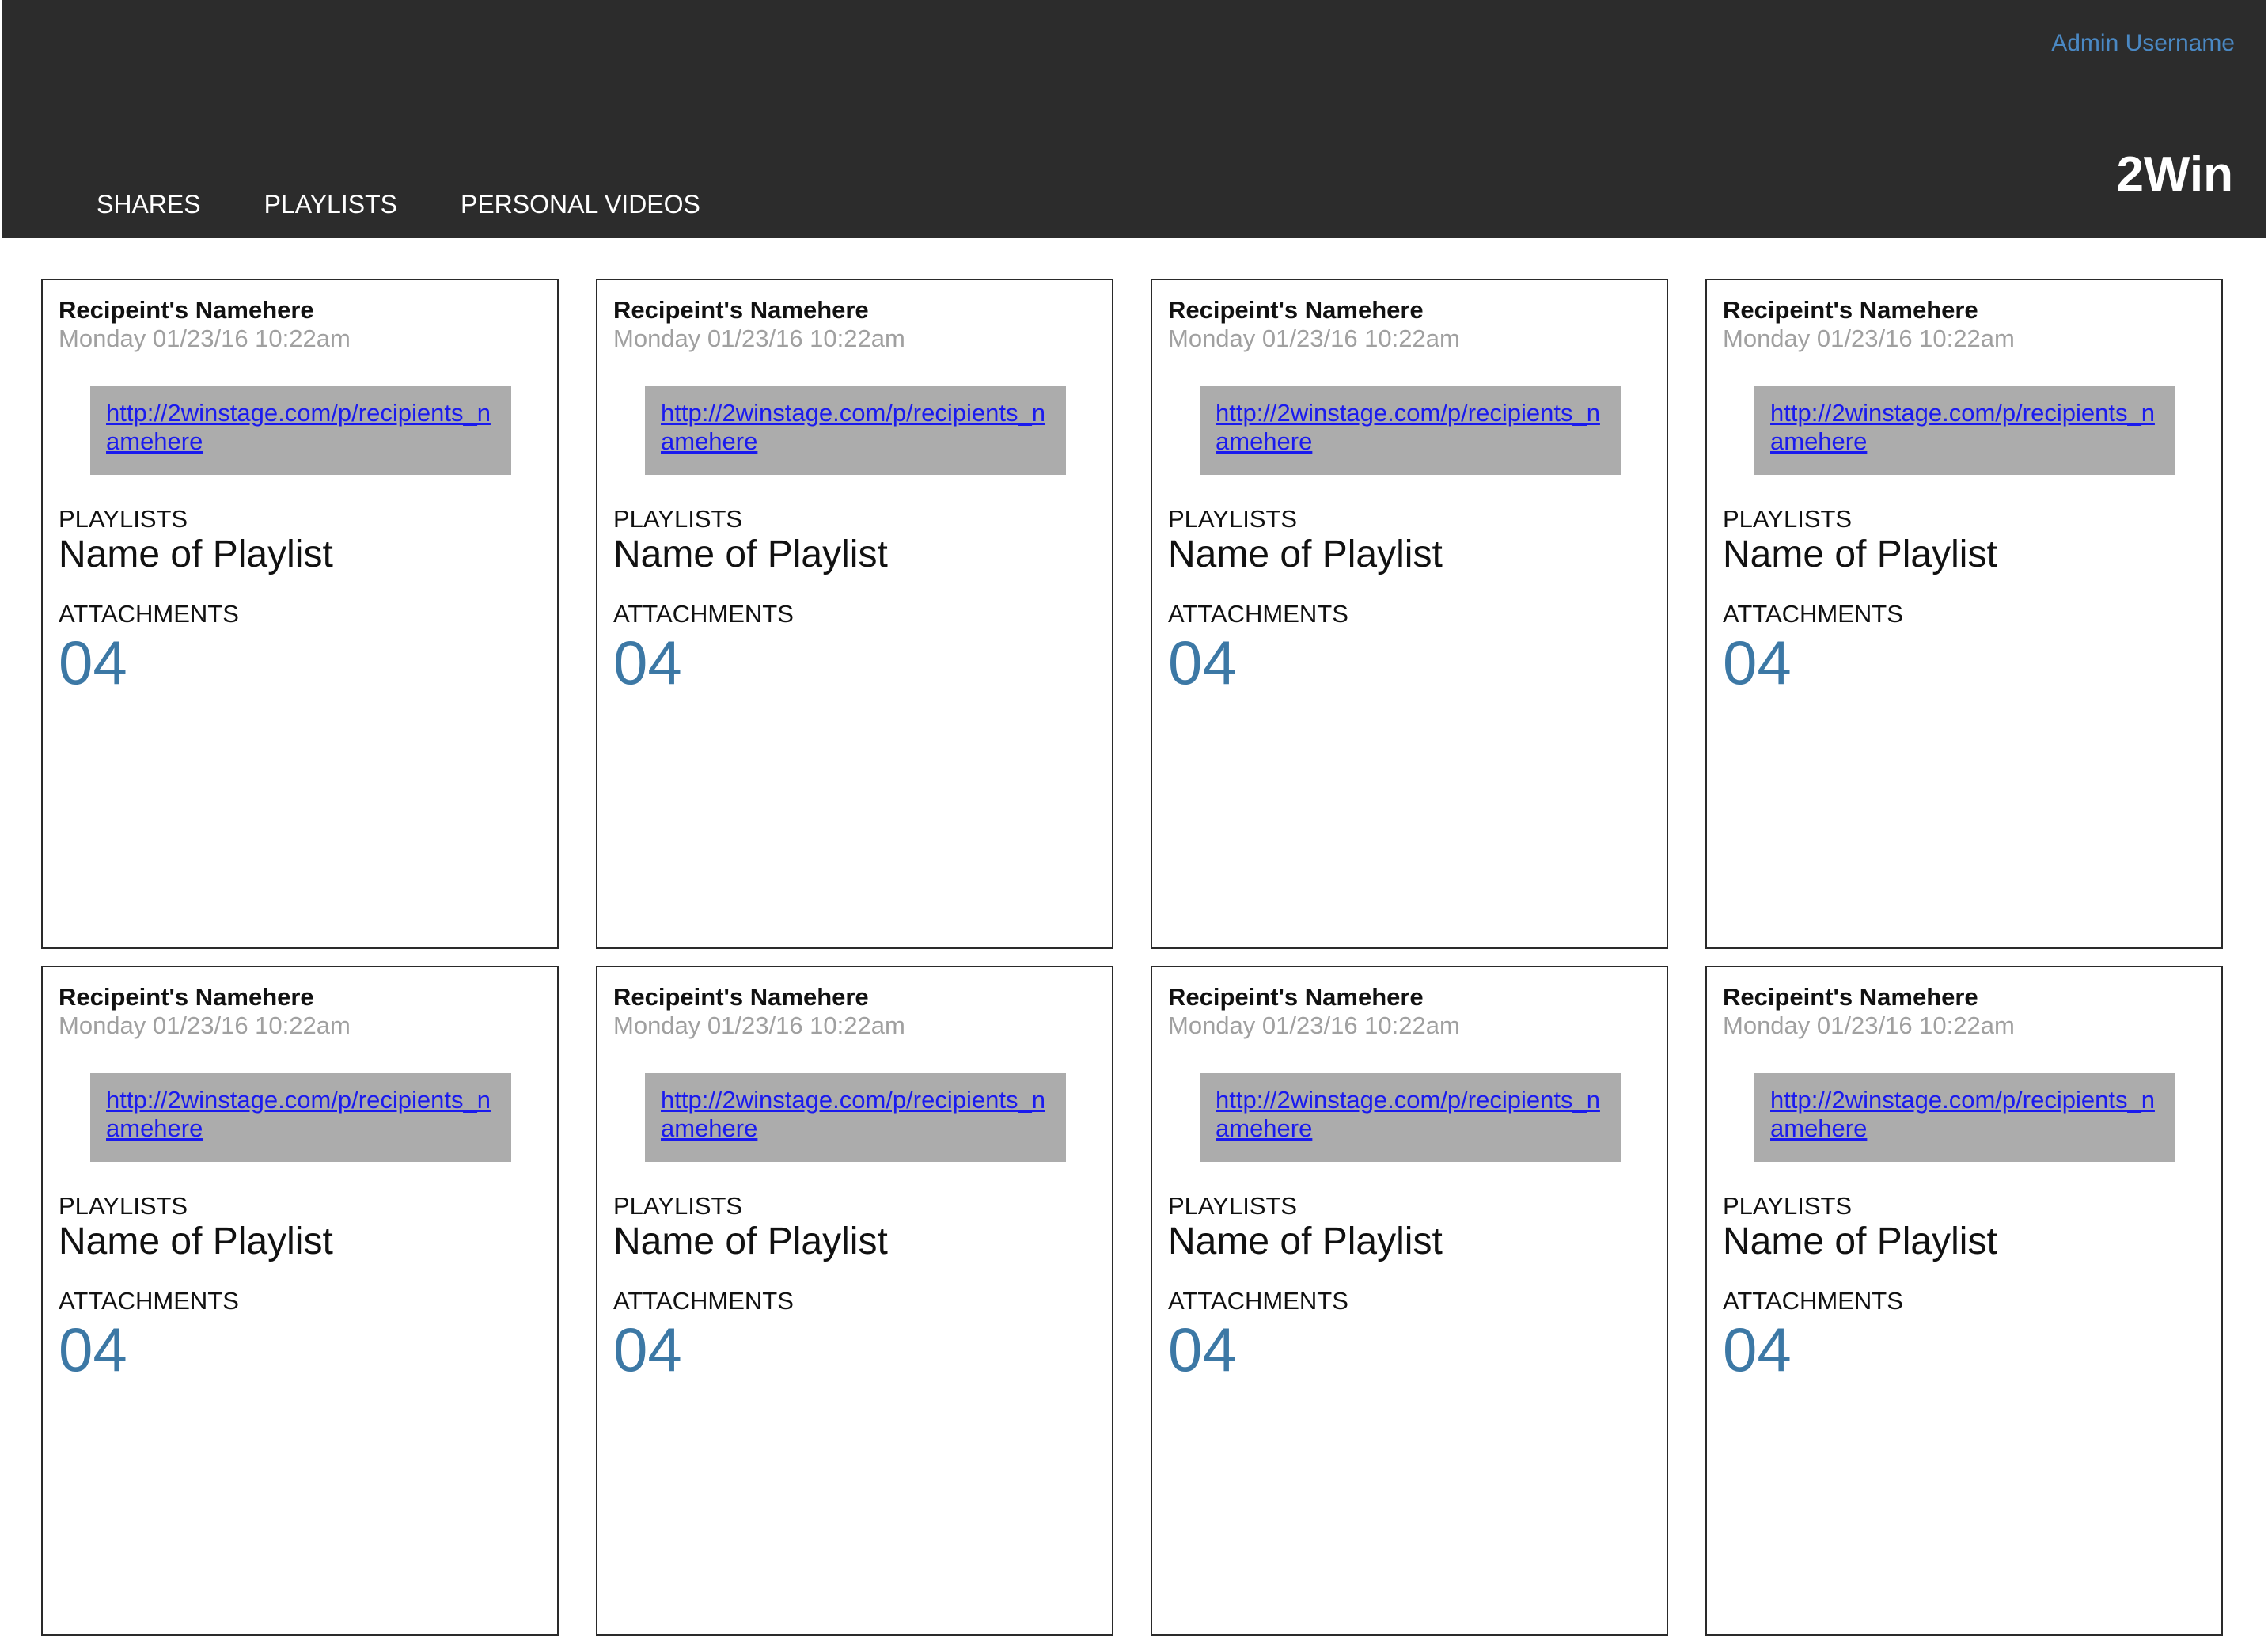 The width and height of the screenshot is (2268, 1636). I want to click on main-nav: SHARES PLAYLISTS PERSONAL VIDEOS, so click(430, 204).